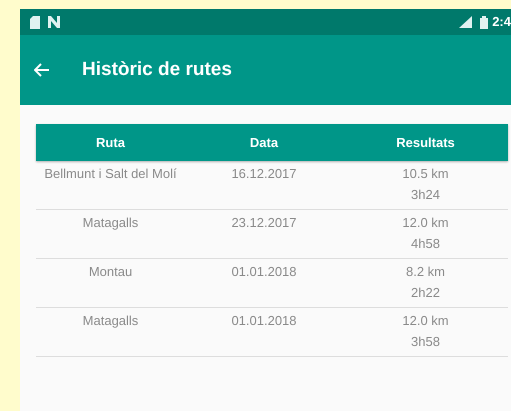 The image size is (511, 411). Describe the element at coordinates (501, 22) in the screenshot. I see `status-time: 2:4` at that location.